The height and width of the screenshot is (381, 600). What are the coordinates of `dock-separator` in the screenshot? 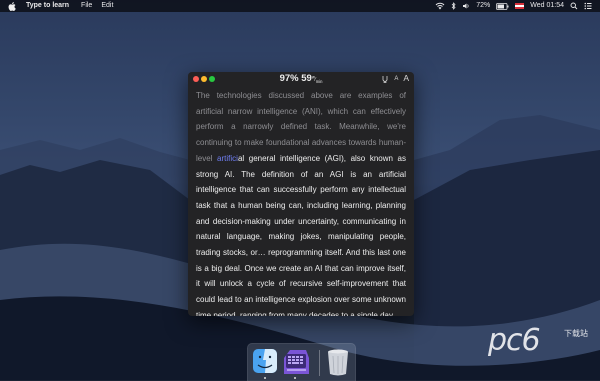 It's located at (319, 363).